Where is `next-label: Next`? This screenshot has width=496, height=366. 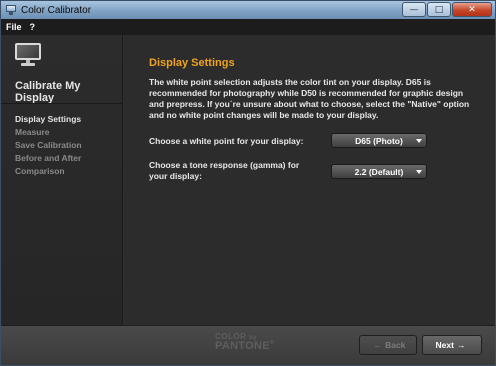
next-label: Next is located at coordinates (444, 345).